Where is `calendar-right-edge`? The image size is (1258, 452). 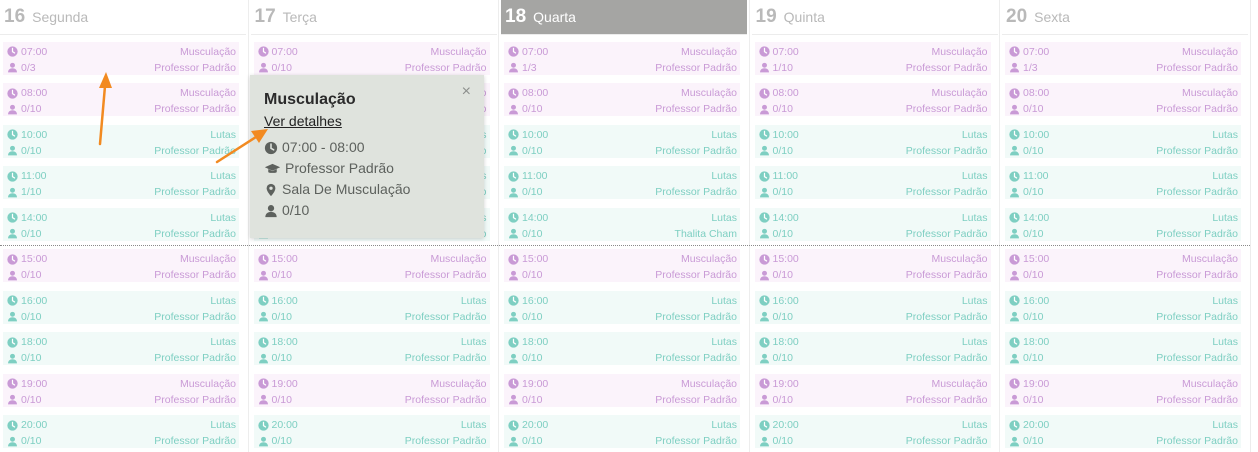
calendar-right-edge is located at coordinates (1254, 226).